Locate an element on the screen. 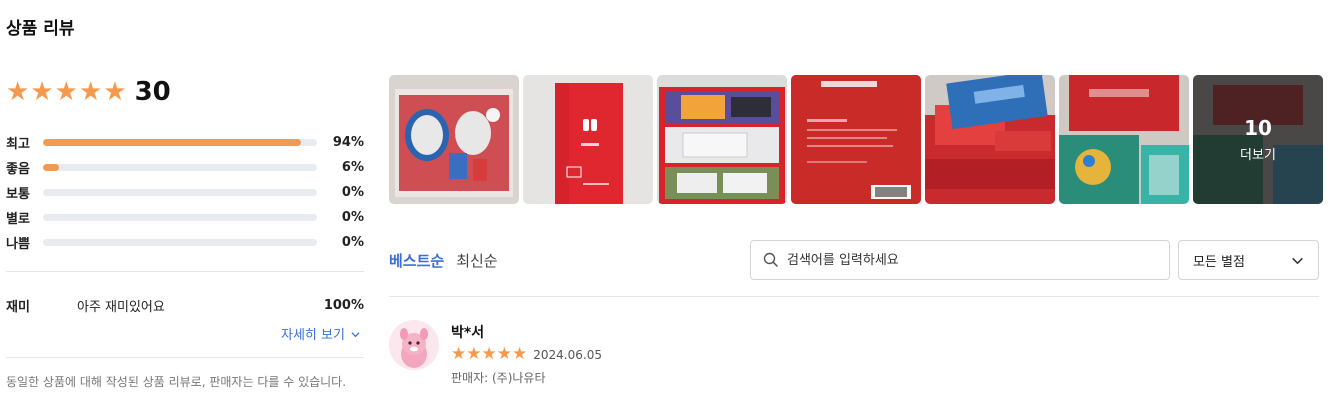  average-rating: ★ ★ ★ ★ ★ 30 is located at coordinates (185, 92).